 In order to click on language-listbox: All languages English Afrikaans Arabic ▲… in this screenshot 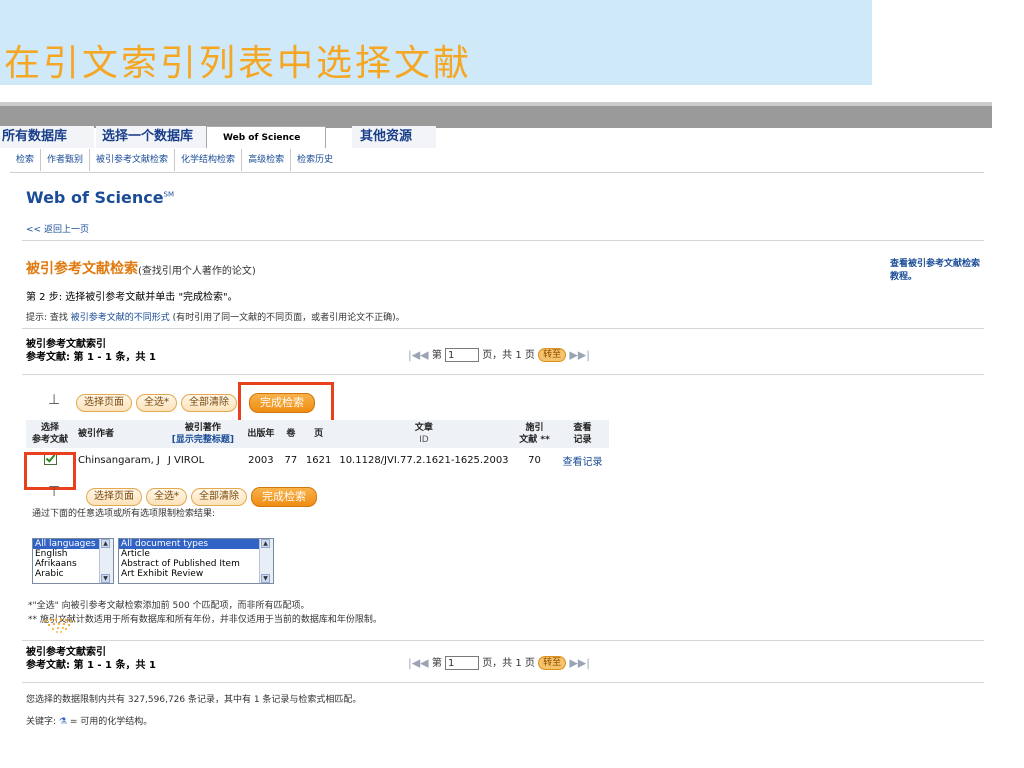, I will do `click(73, 561)`.